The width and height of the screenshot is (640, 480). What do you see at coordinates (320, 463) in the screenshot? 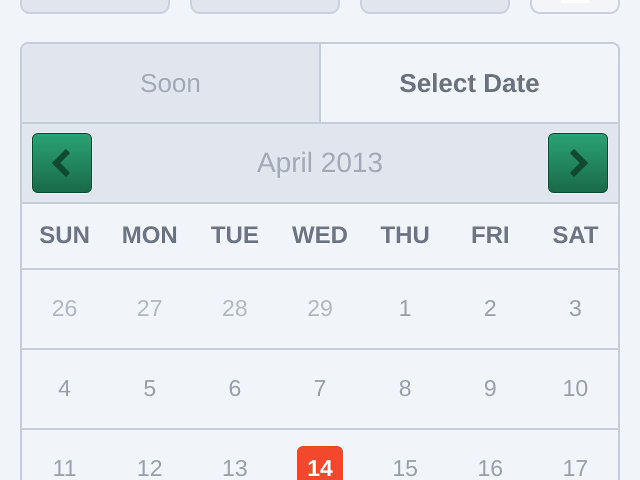
I see `day-cell: 14` at bounding box center [320, 463].